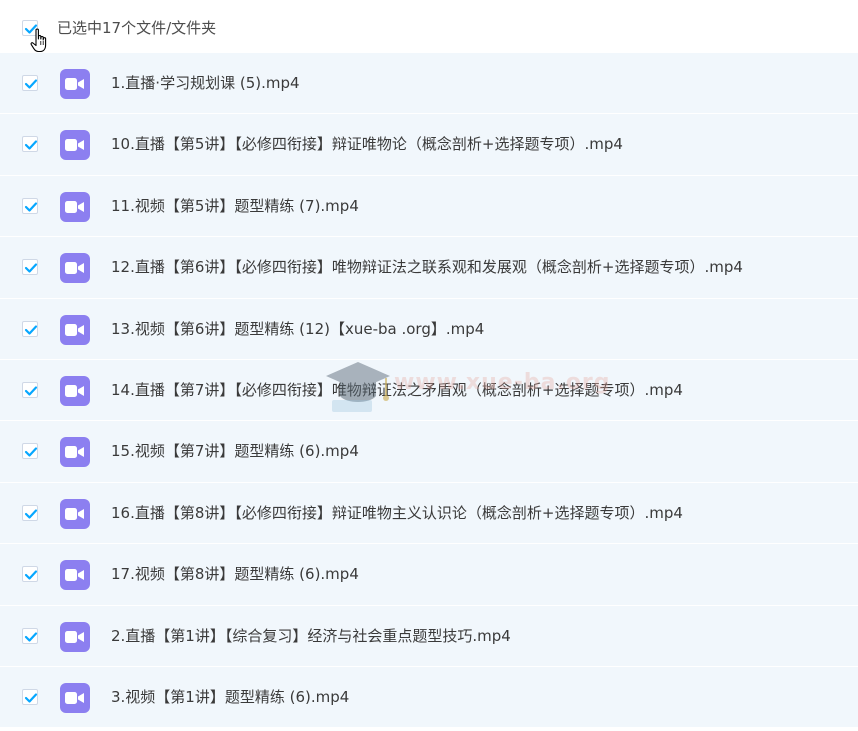  Describe the element at coordinates (367, 144) in the screenshot. I see `file-name: 10.直播【第5讲】【必修四衔接】辩证唯物论（概念剖析+选择题专项）.mp4` at that location.